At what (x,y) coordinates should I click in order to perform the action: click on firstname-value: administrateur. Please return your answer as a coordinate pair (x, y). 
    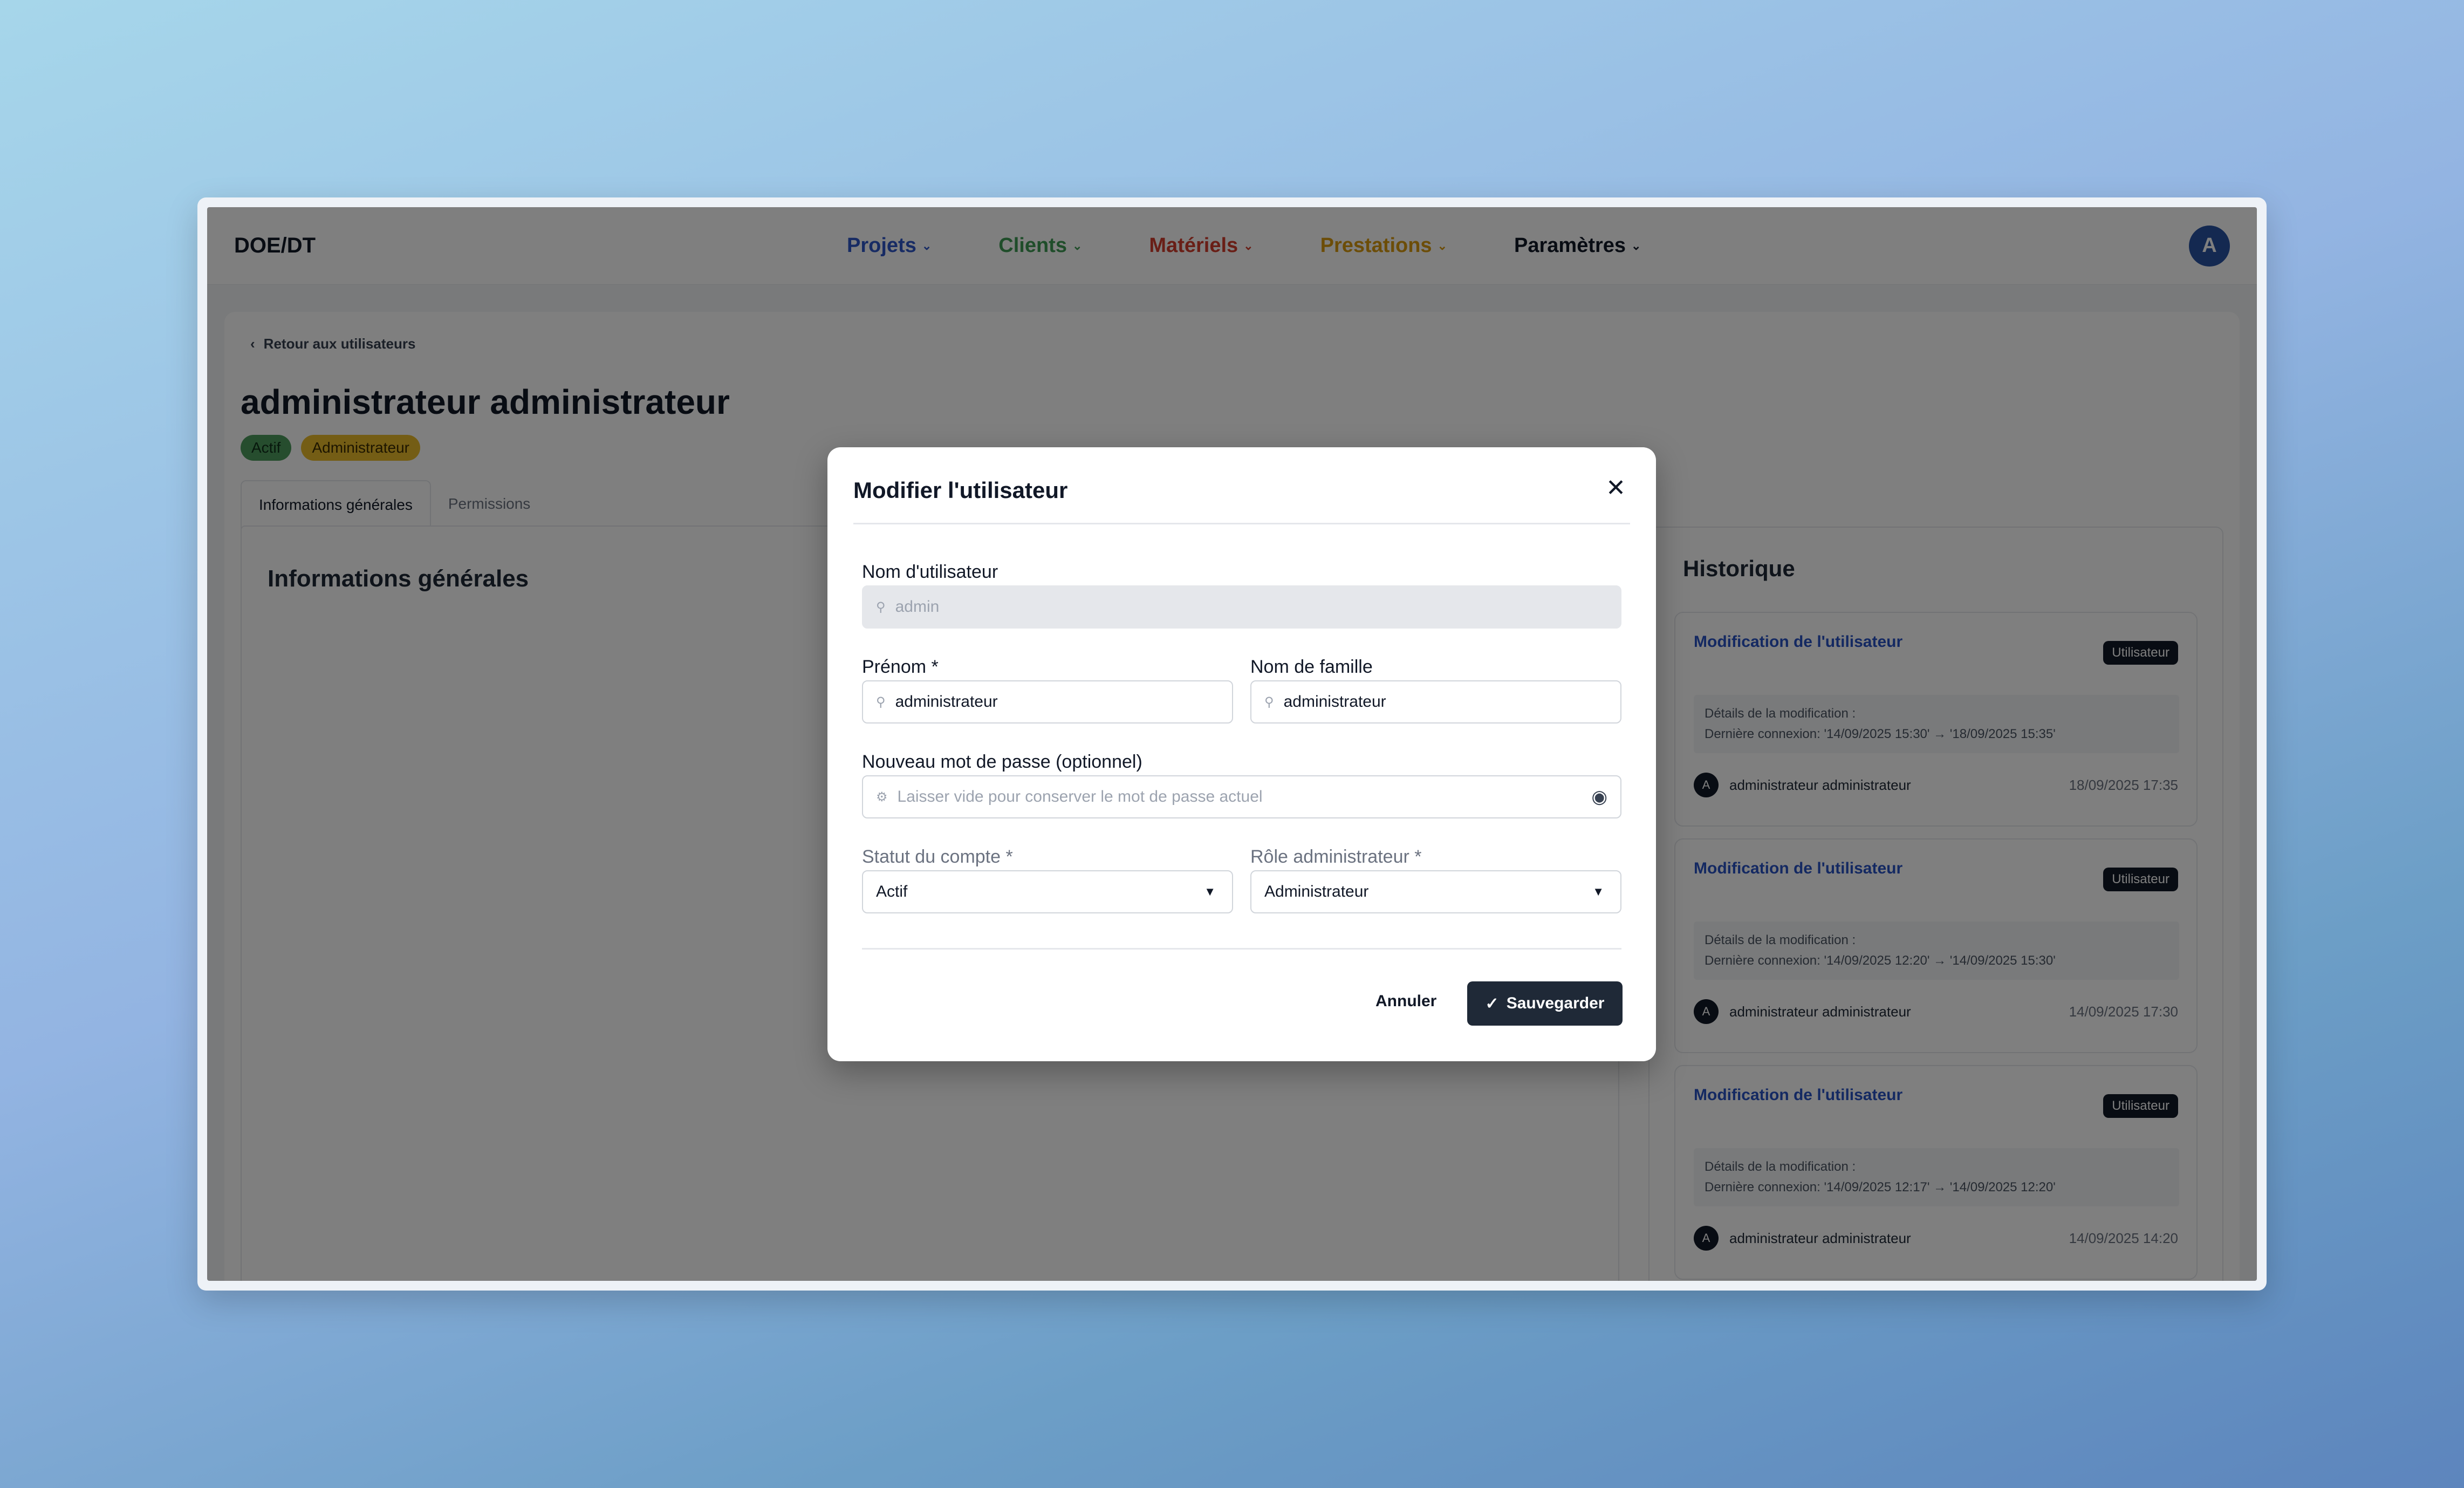
    Looking at the image, I should click on (946, 702).